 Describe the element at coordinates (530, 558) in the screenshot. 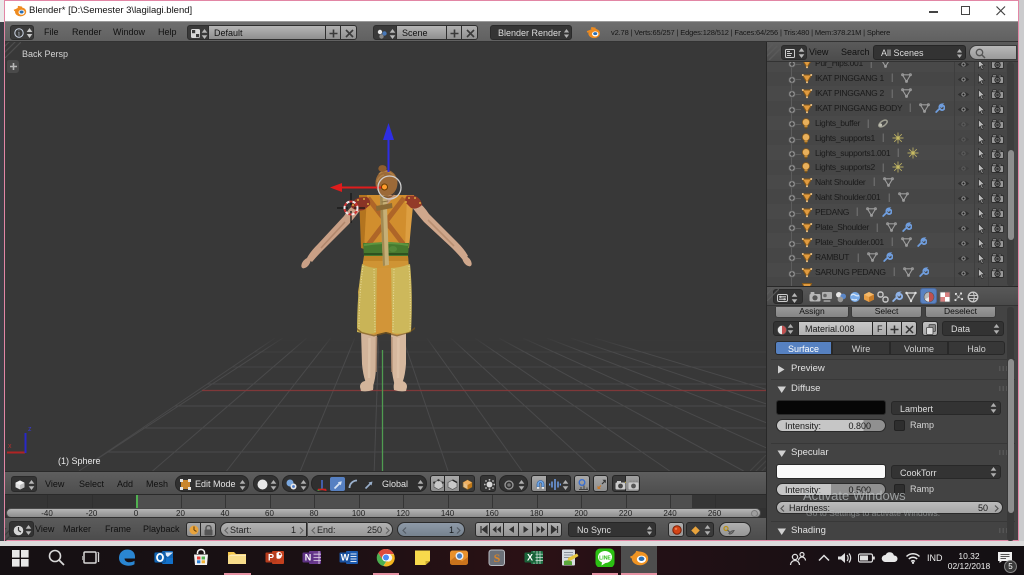

I see `svg-text: X` at that location.